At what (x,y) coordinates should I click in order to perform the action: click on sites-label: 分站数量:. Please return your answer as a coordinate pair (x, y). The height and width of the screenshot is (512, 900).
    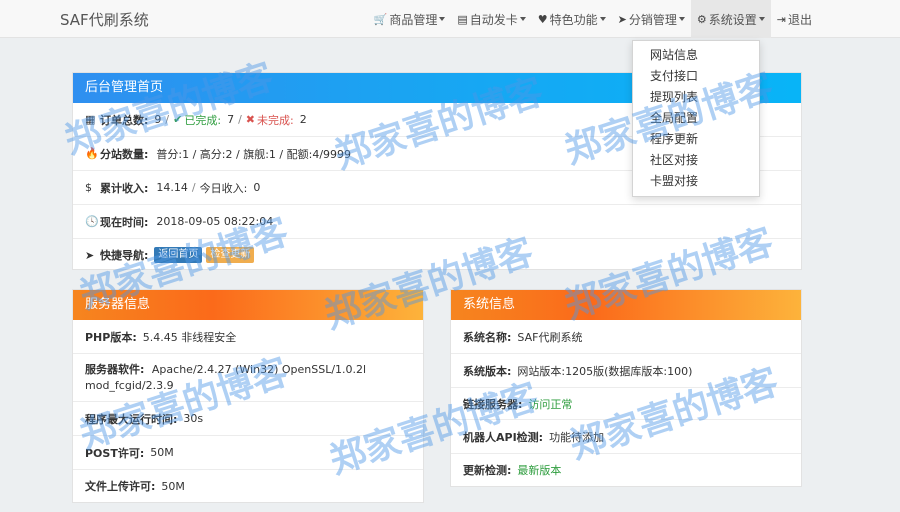
    Looking at the image, I should click on (124, 154).